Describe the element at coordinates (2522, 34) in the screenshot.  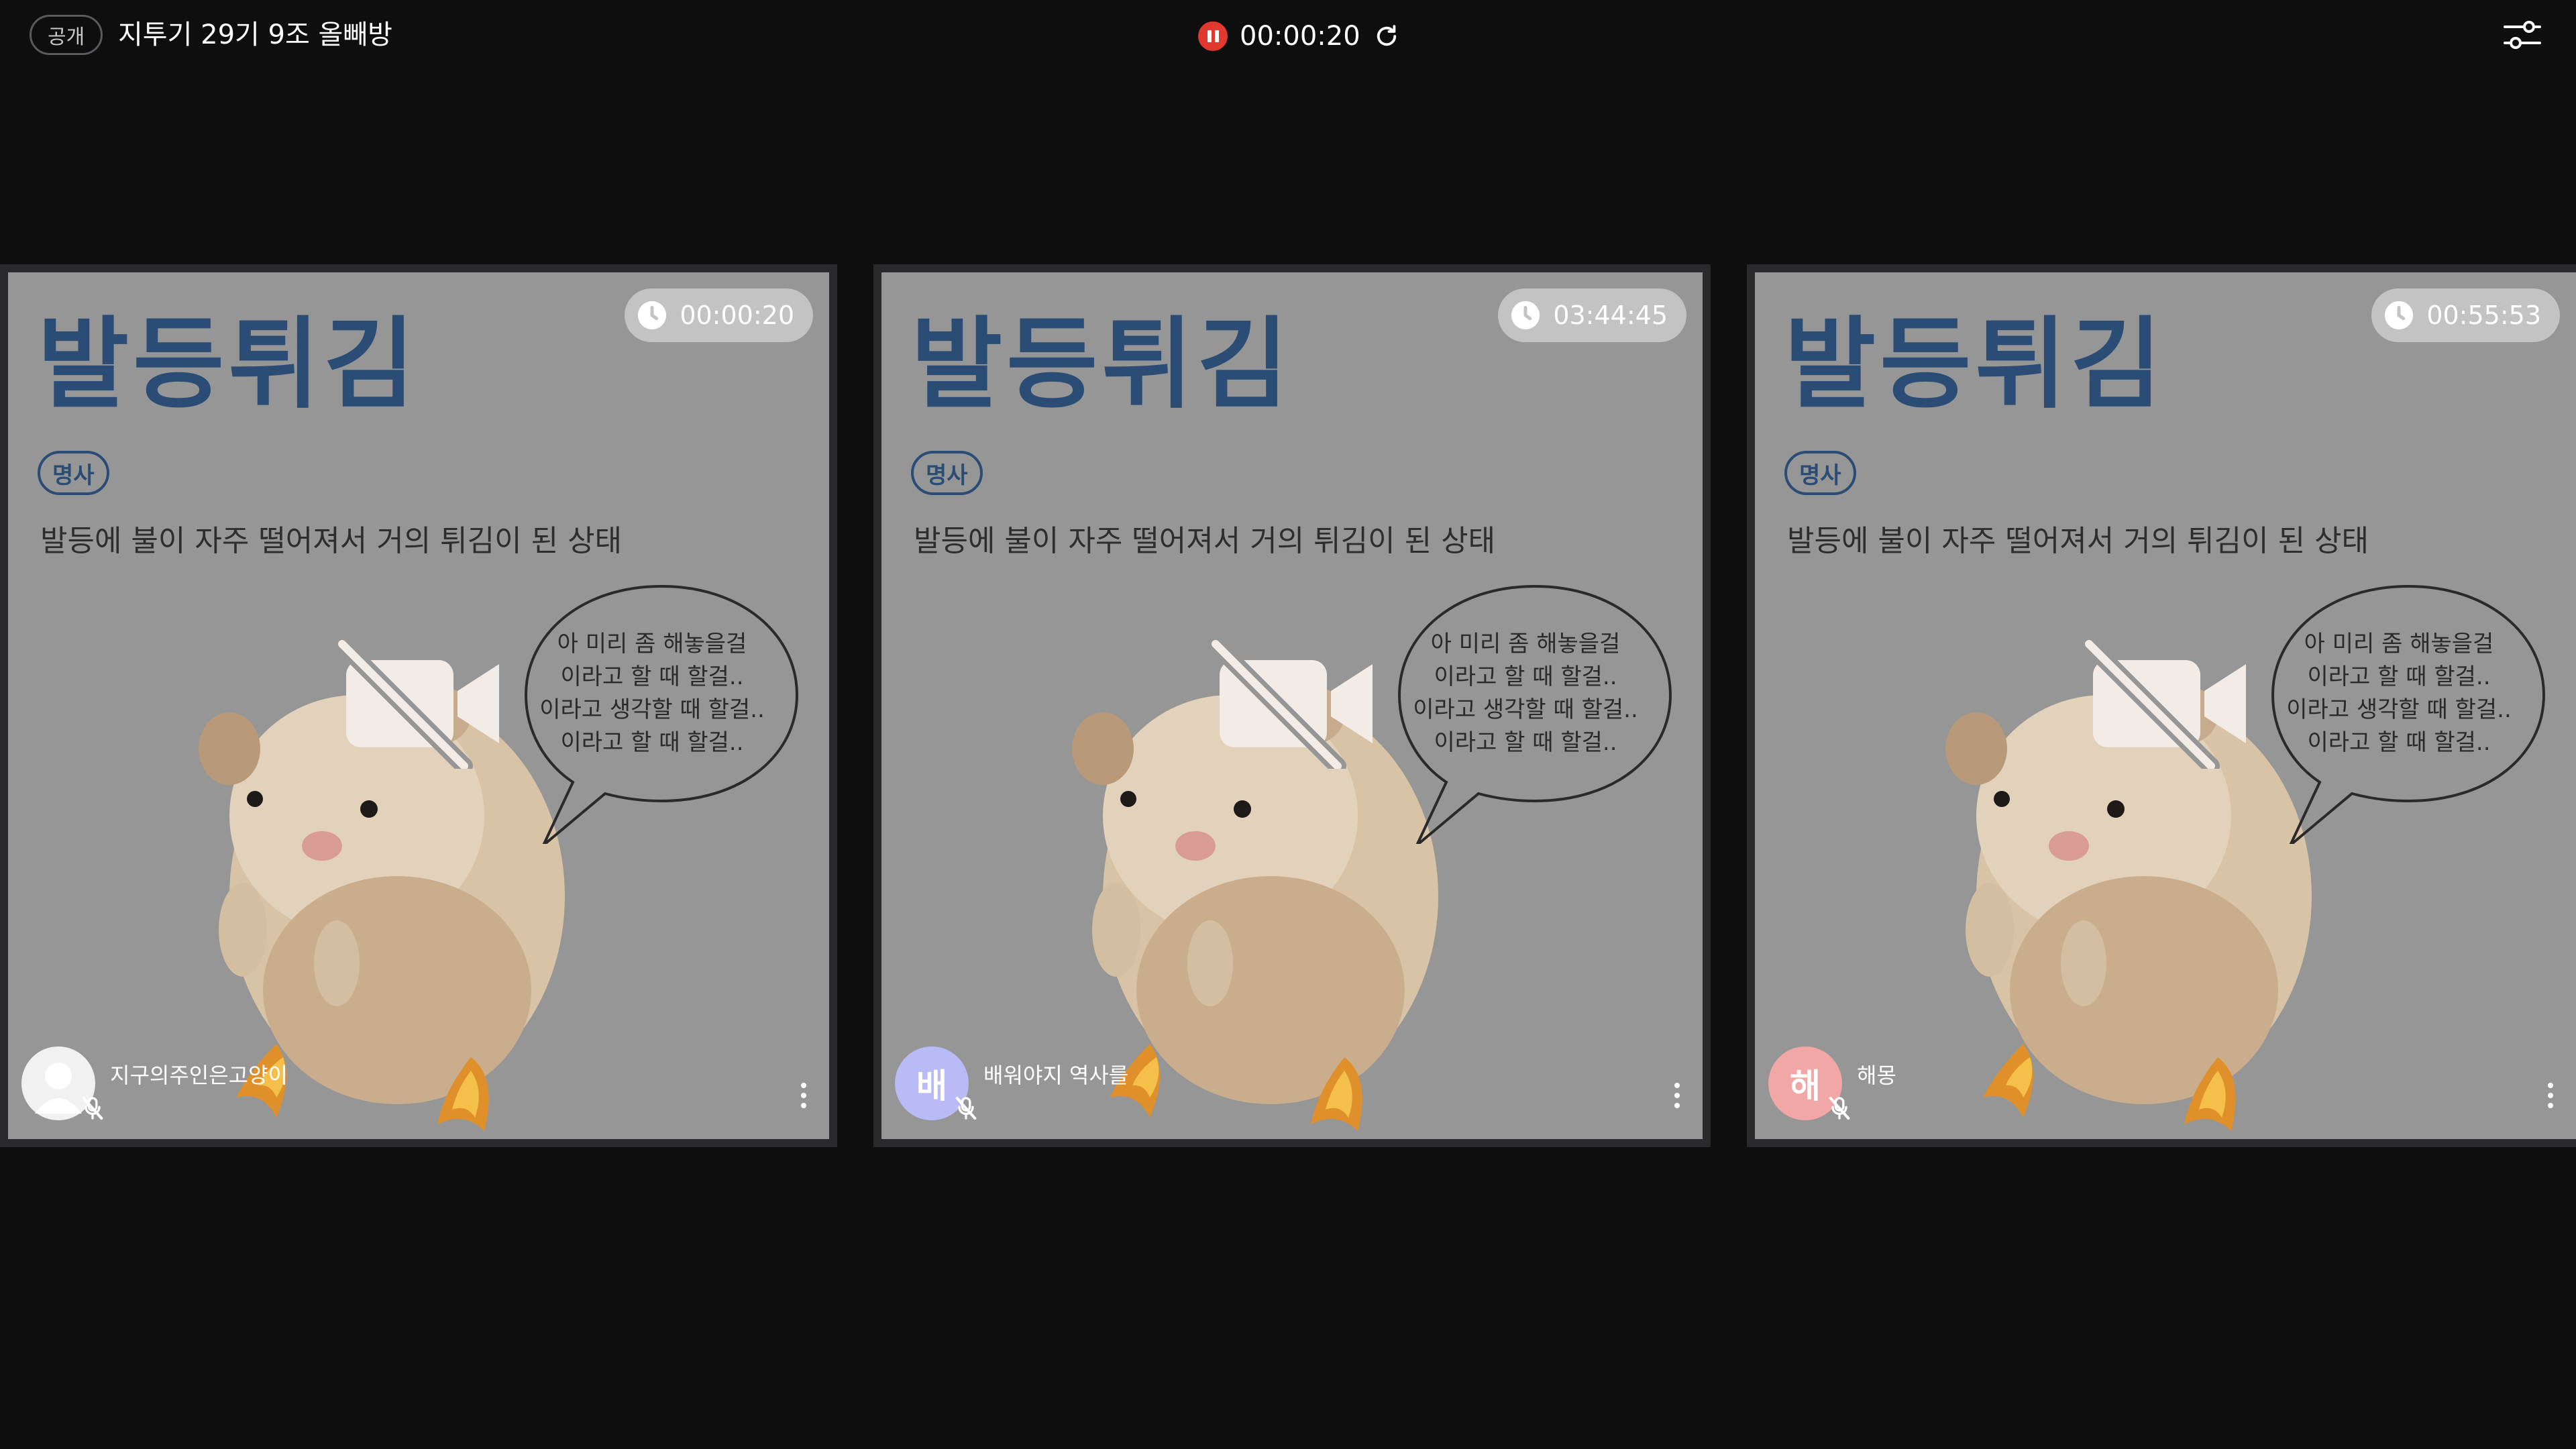
I see `settings-sliders-icon` at that location.